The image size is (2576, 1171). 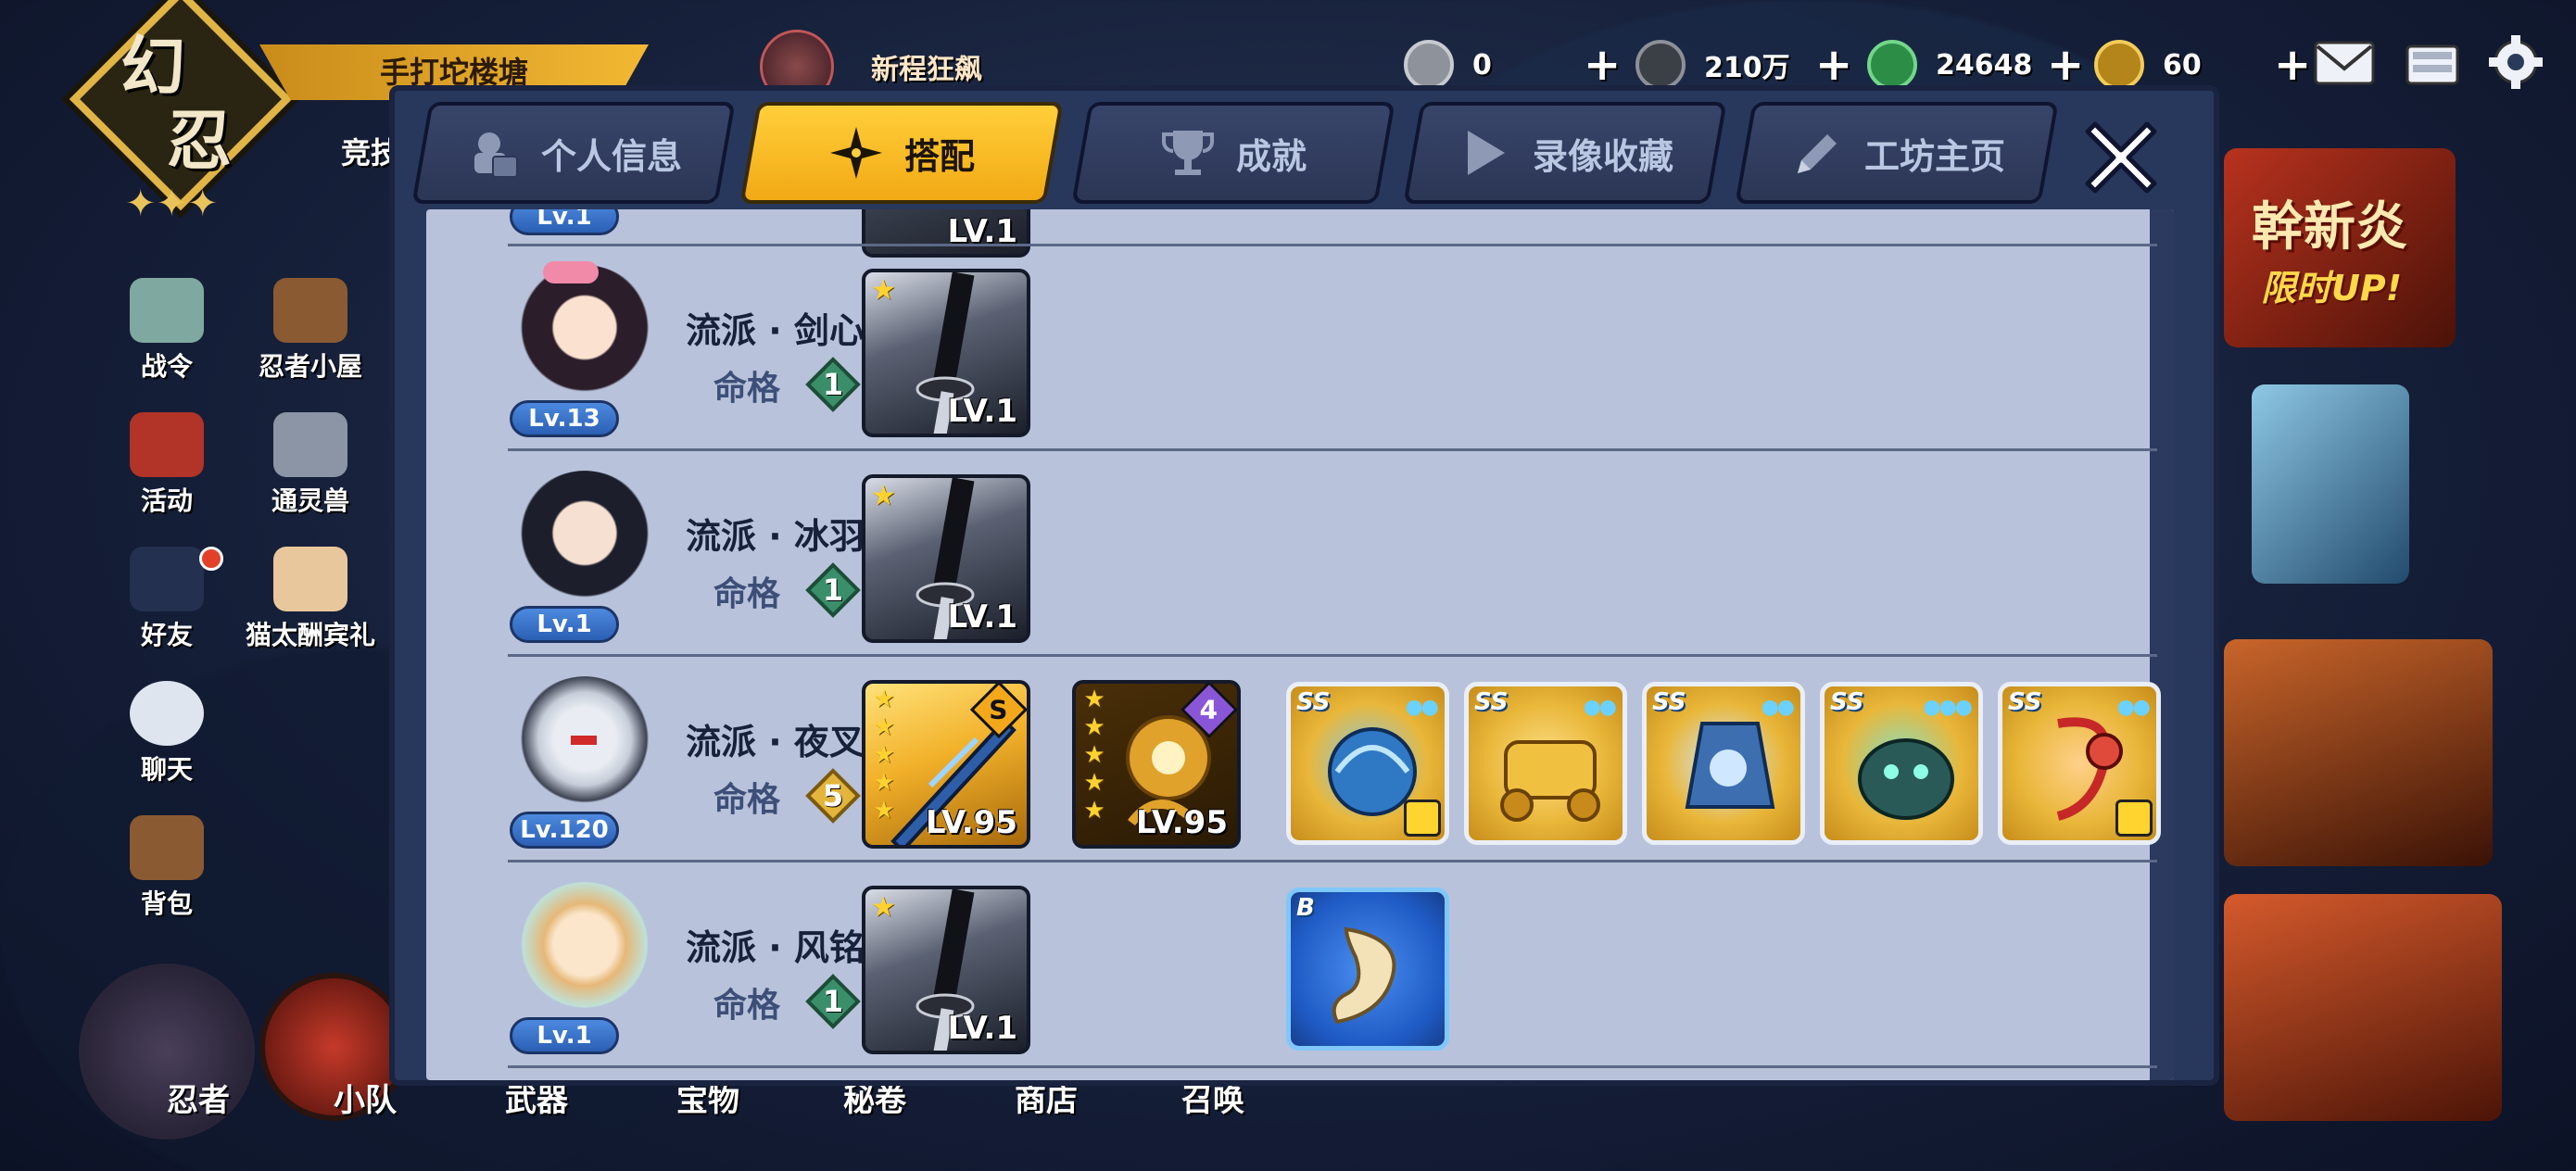 I want to click on fate-badge: 5, so click(x=833, y=796).